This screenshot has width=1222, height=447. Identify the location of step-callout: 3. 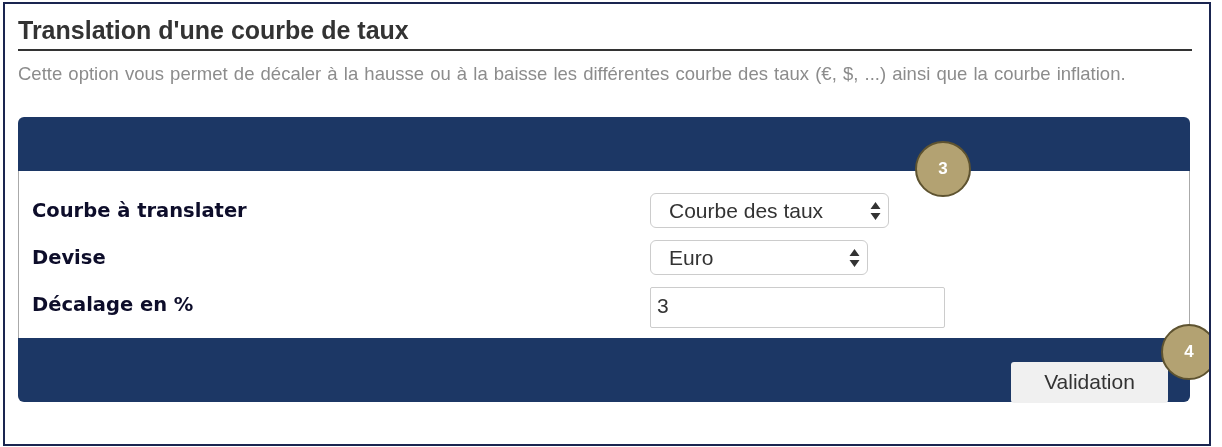
(943, 169).